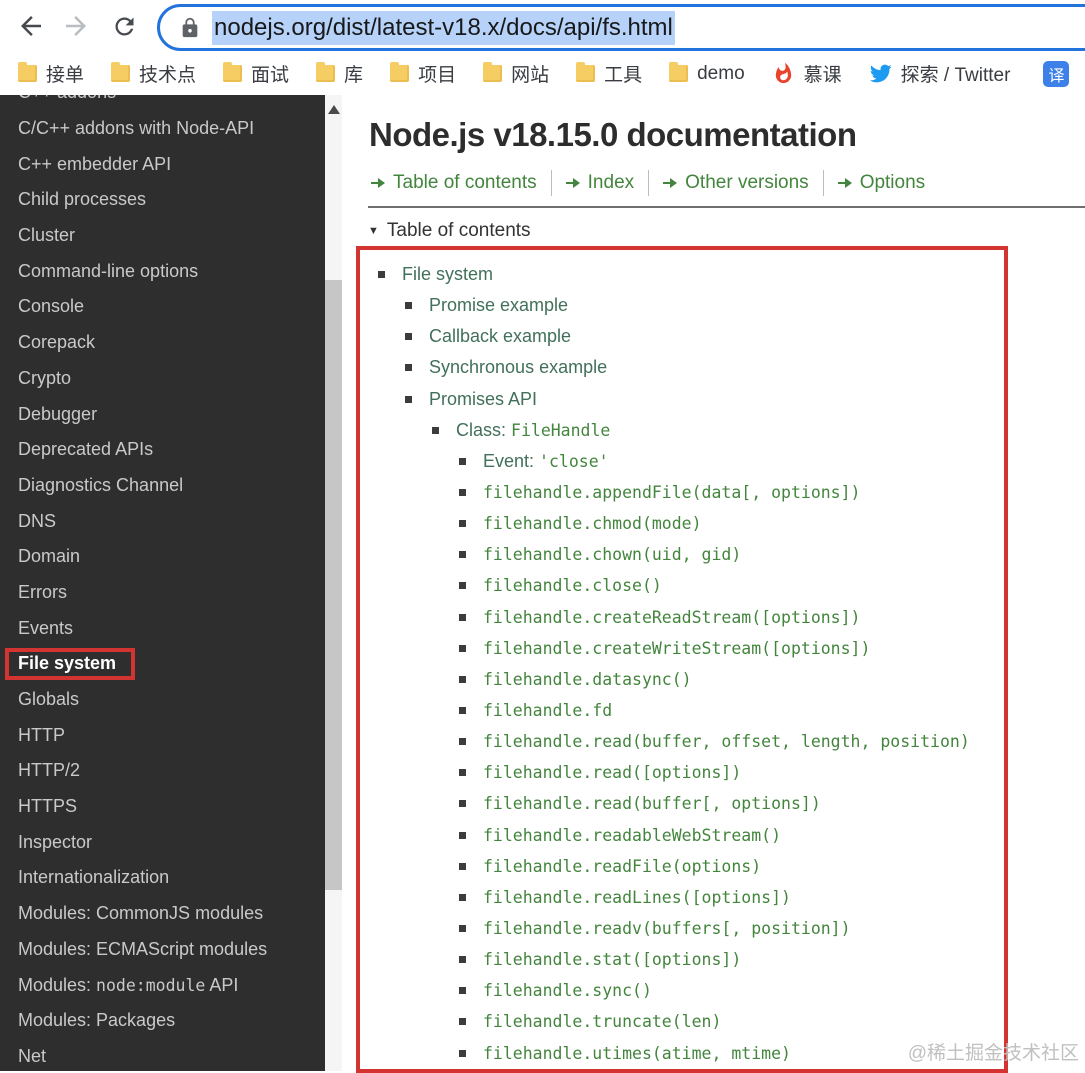 Image resolution: width=1085 pixels, height=1073 pixels. What do you see at coordinates (162, 914) in the screenshot?
I see `sidebar-item-modules-commonjs-modules: Modules: CommonJS modules` at bounding box center [162, 914].